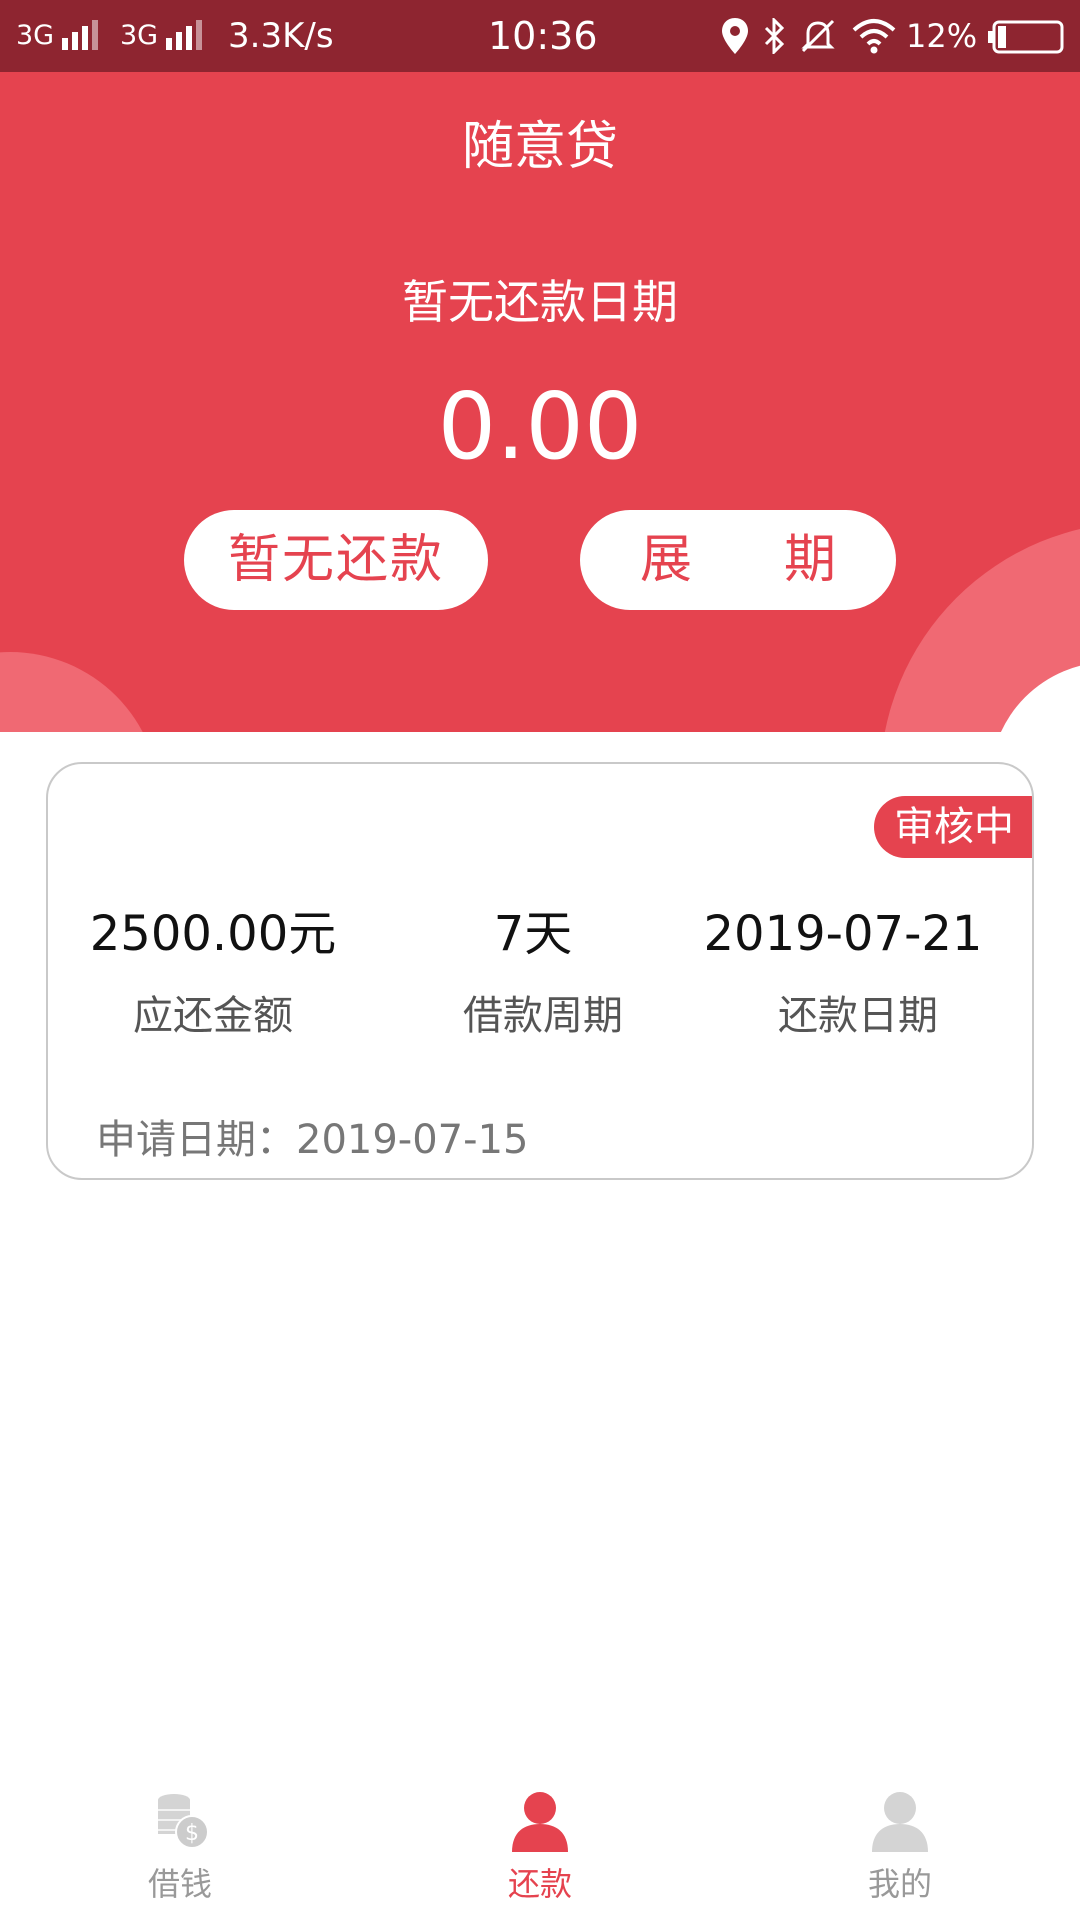 The height and width of the screenshot is (1920, 1080). What do you see at coordinates (774, 36) in the screenshot?
I see `bluetooth-icon` at bounding box center [774, 36].